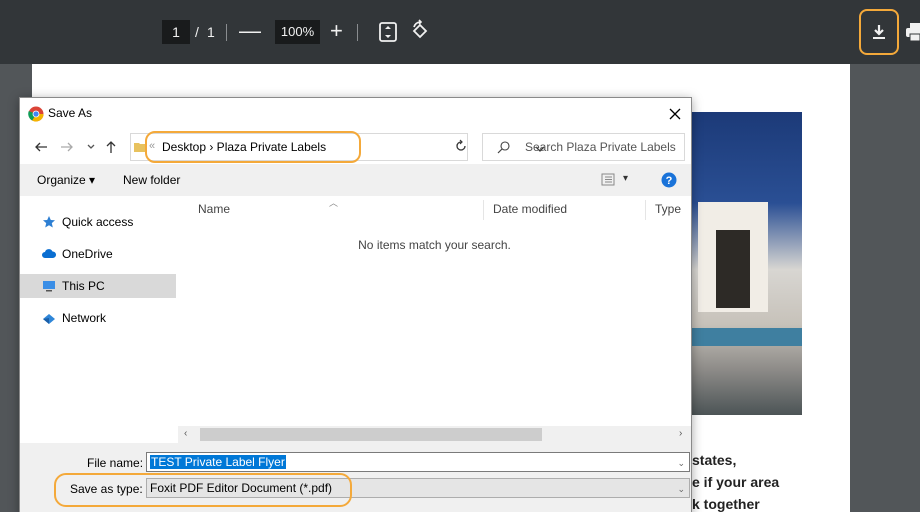 The width and height of the screenshot is (920, 512). I want to click on forward-arrow-icon, so click(67, 147).